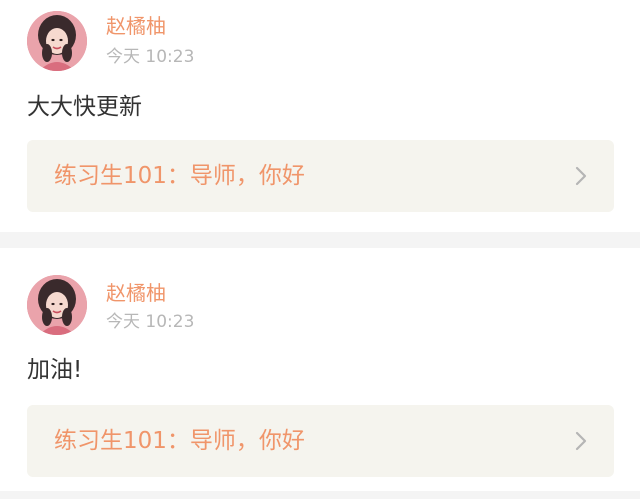 This screenshot has height=499, width=640. What do you see at coordinates (84, 107) in the screenshot?
I see `comment-text: 大大快更新` at bounding box center [84, 107].